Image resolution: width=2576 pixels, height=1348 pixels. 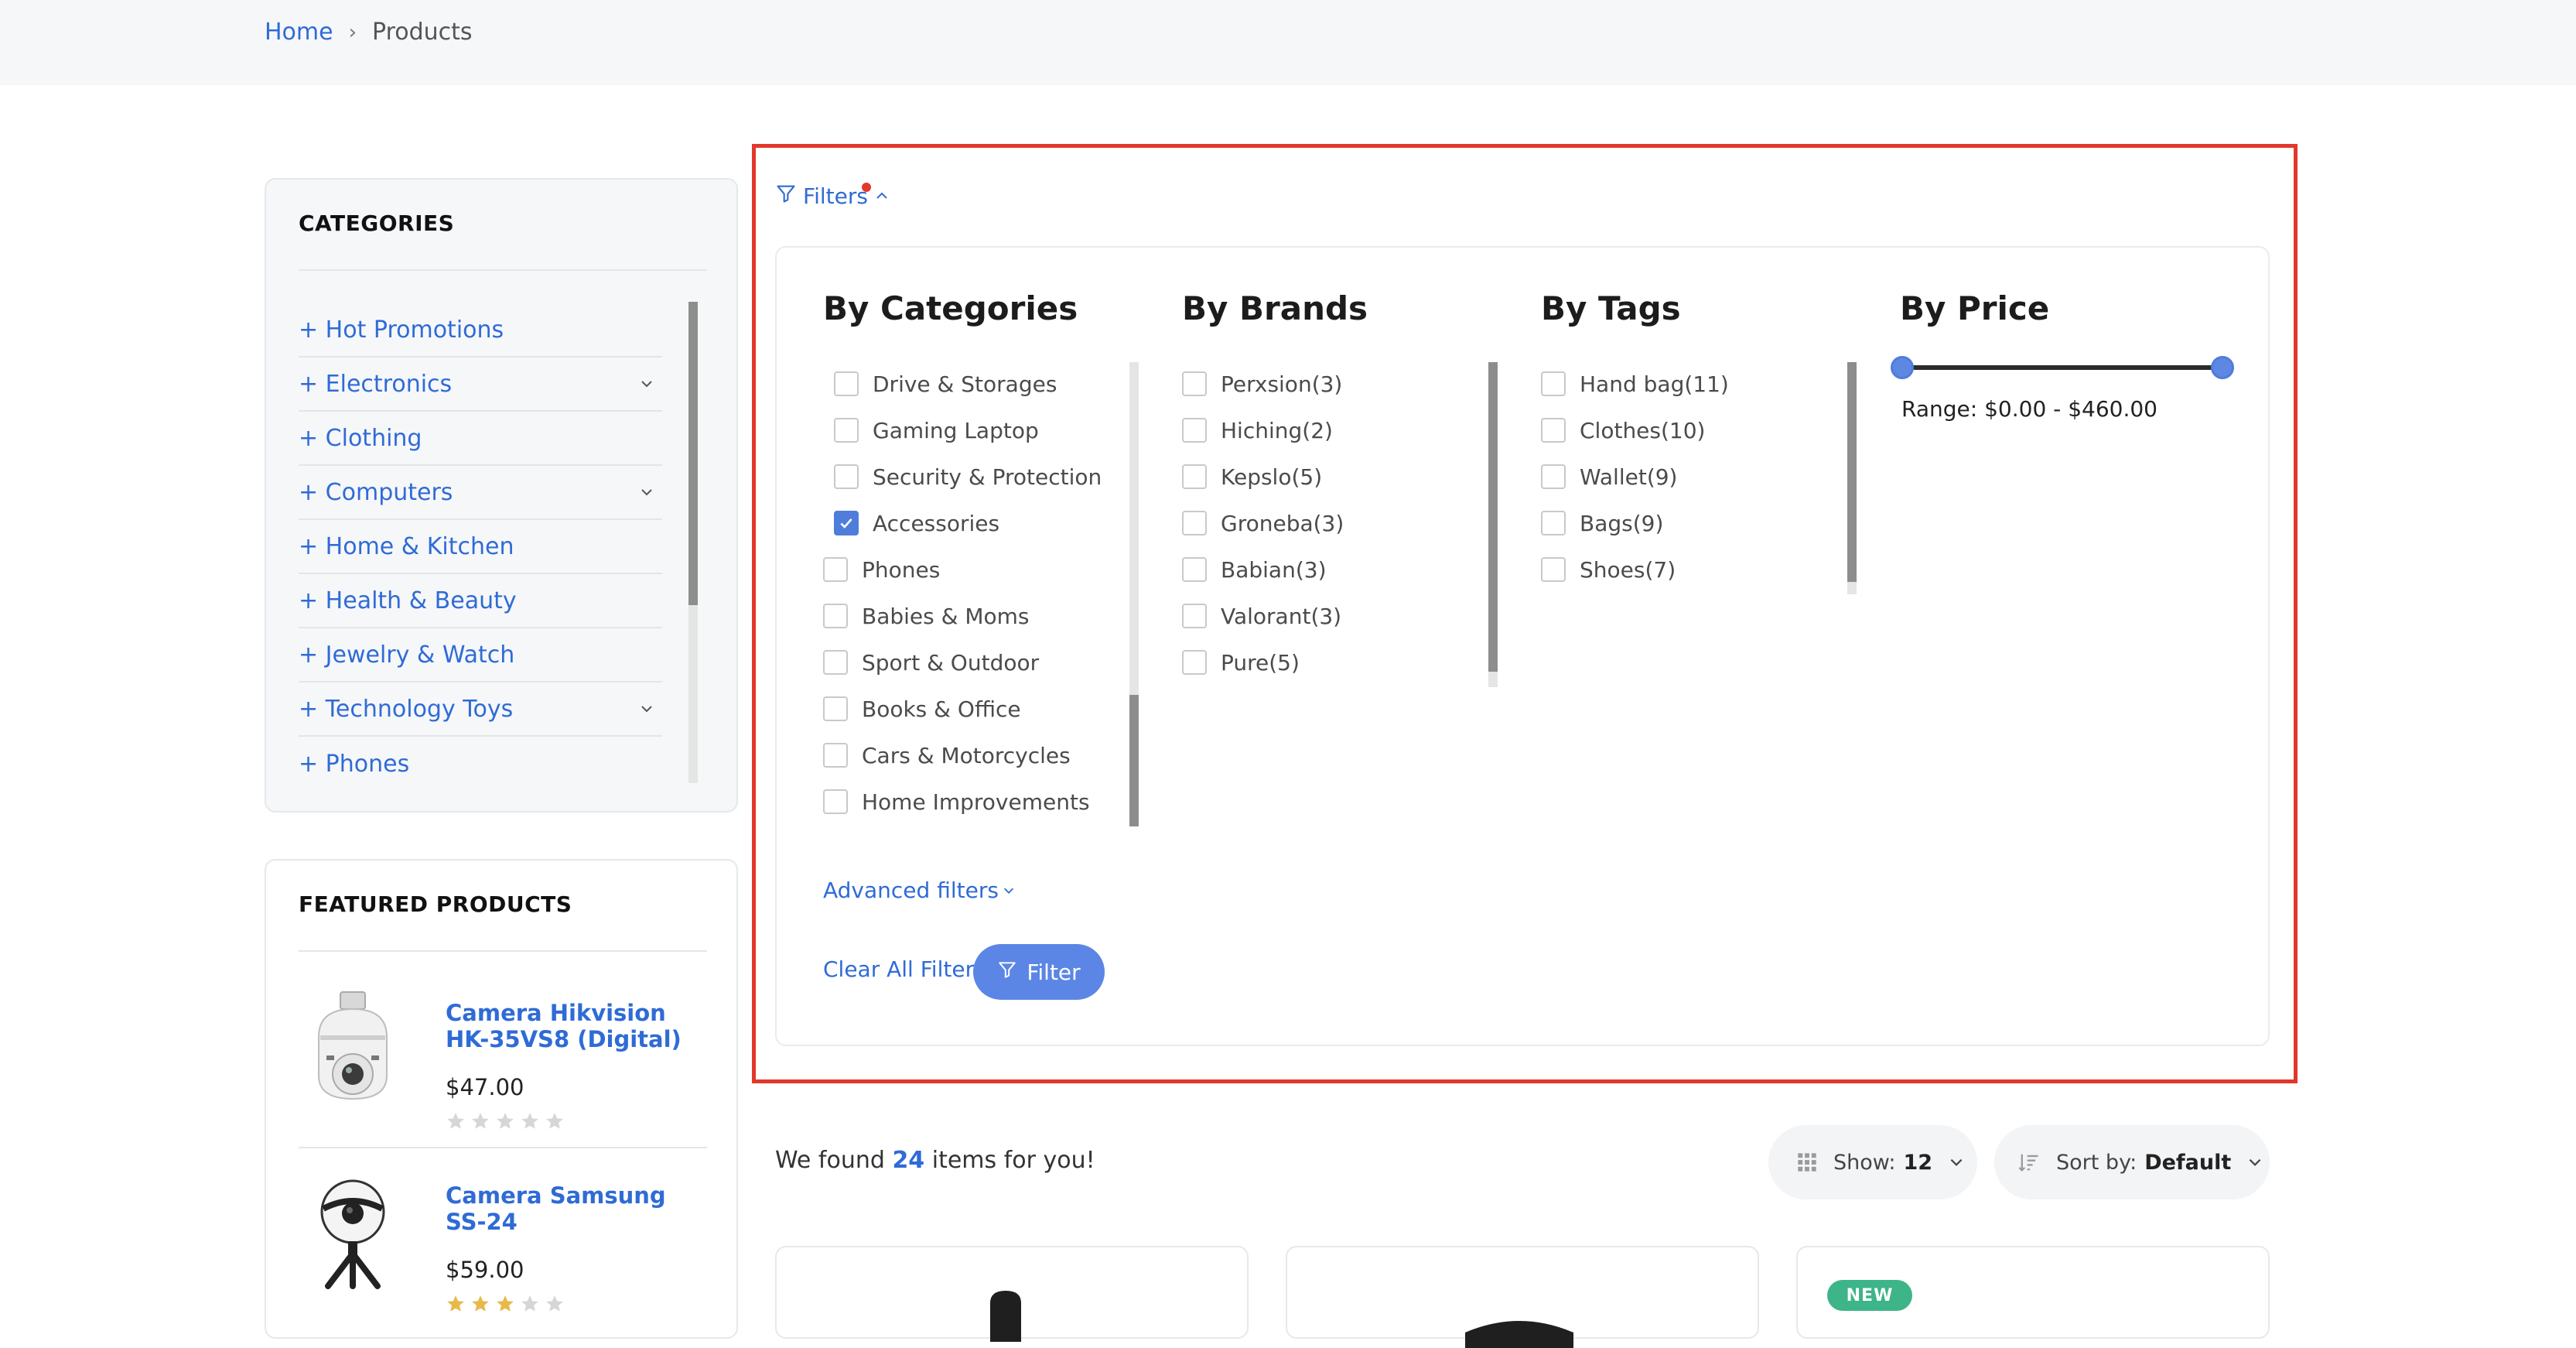 I want to click on breadcrumb-home-link: Home, so click(x=299, y=32).